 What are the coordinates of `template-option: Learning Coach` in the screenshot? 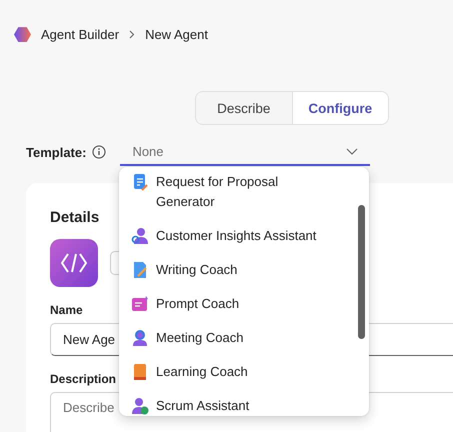 It's located at (202, 372).